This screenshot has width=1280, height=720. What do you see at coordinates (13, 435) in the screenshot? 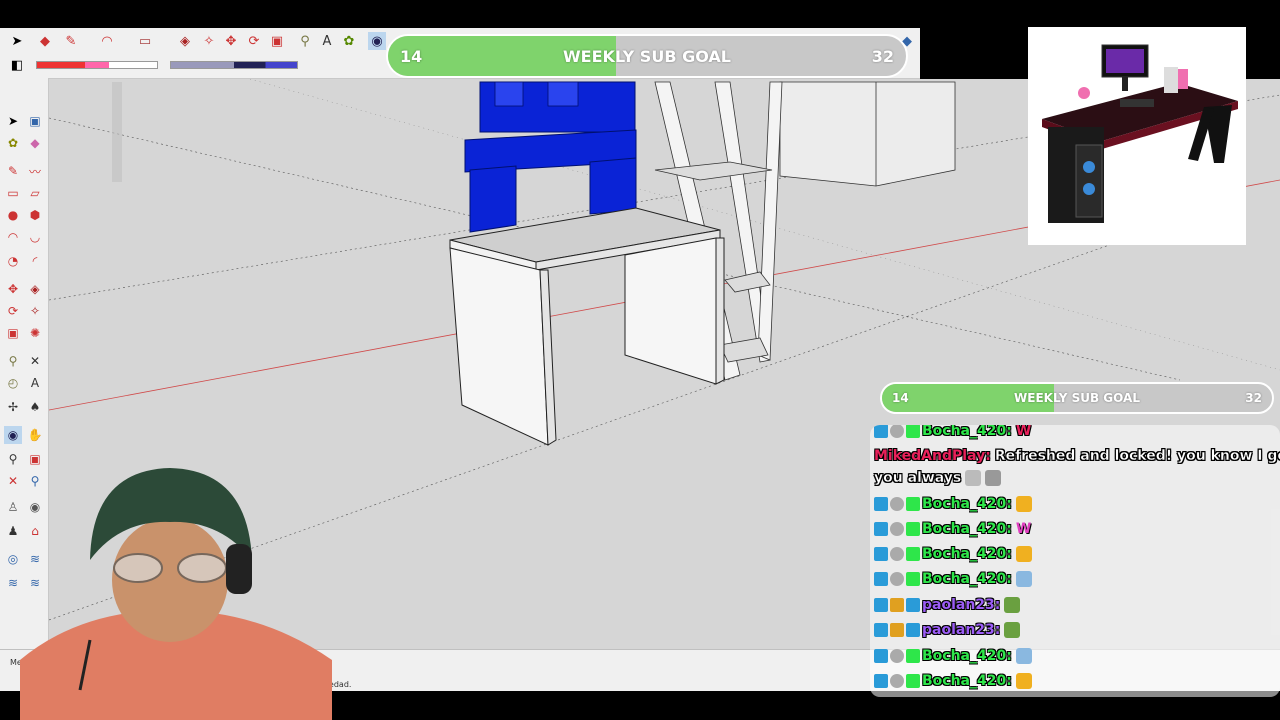
I see `orbit-tool-icon: ◉` at bounding box center [13, 435].